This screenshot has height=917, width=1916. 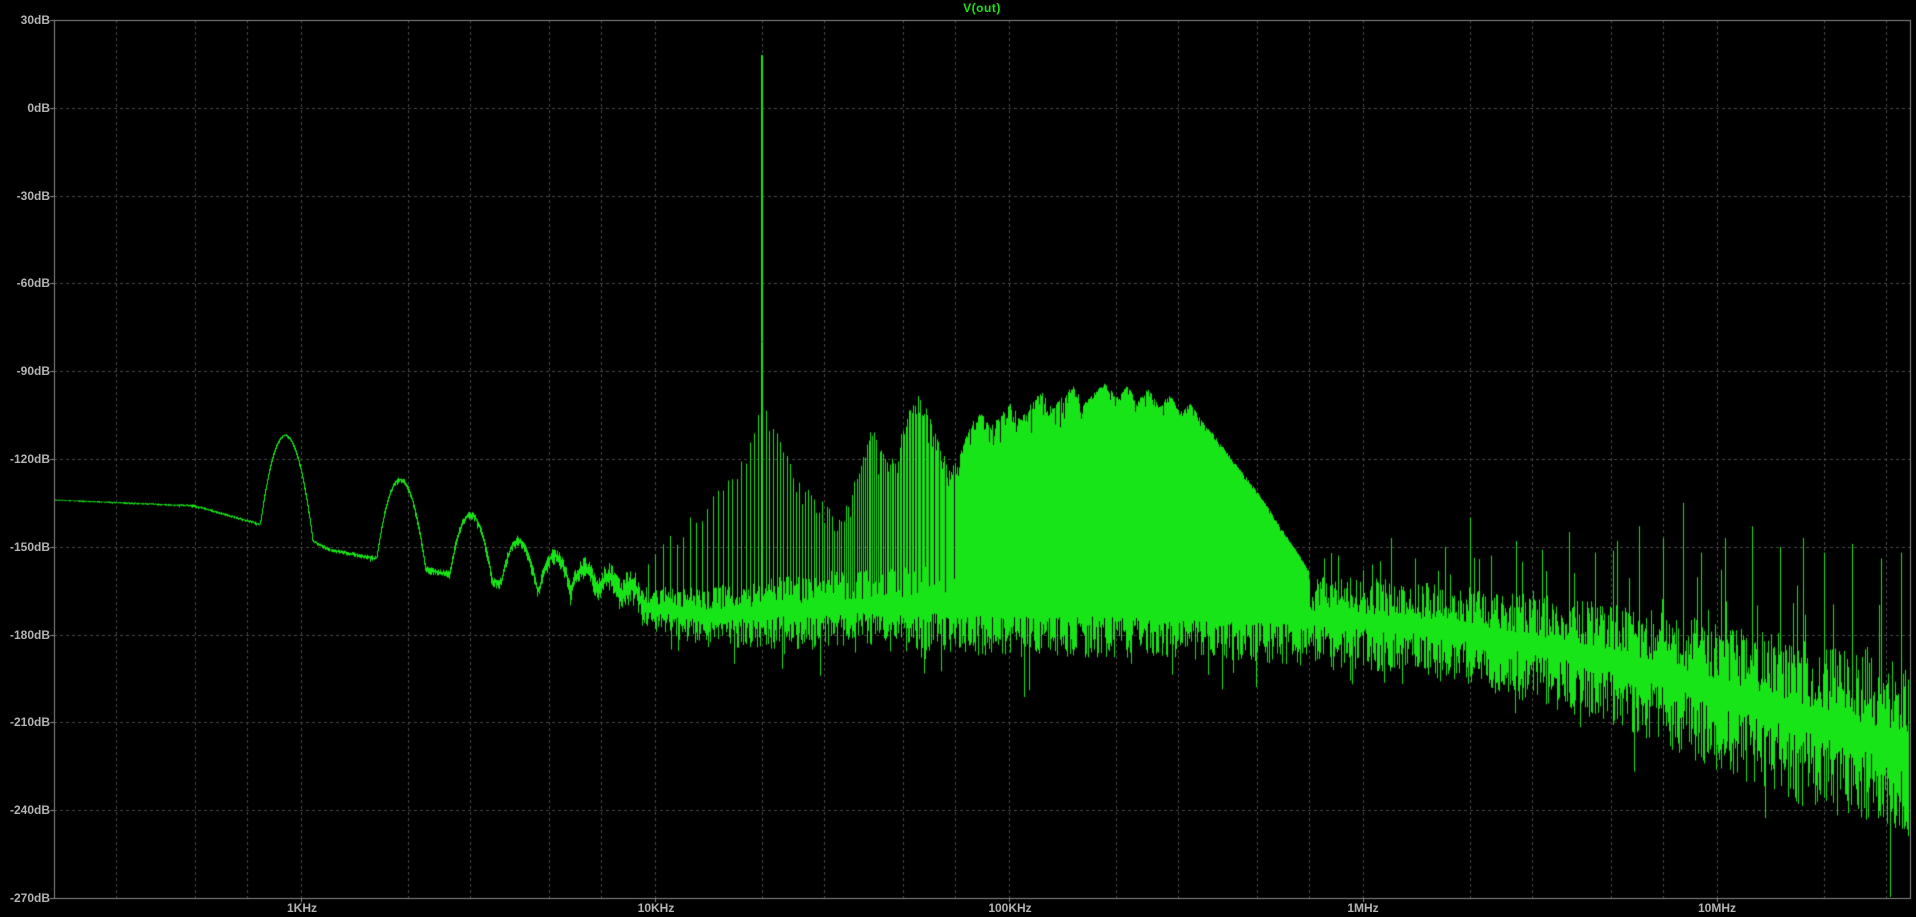 I want to click on y-tick-label: 0dB, so click(x=38, y=108).